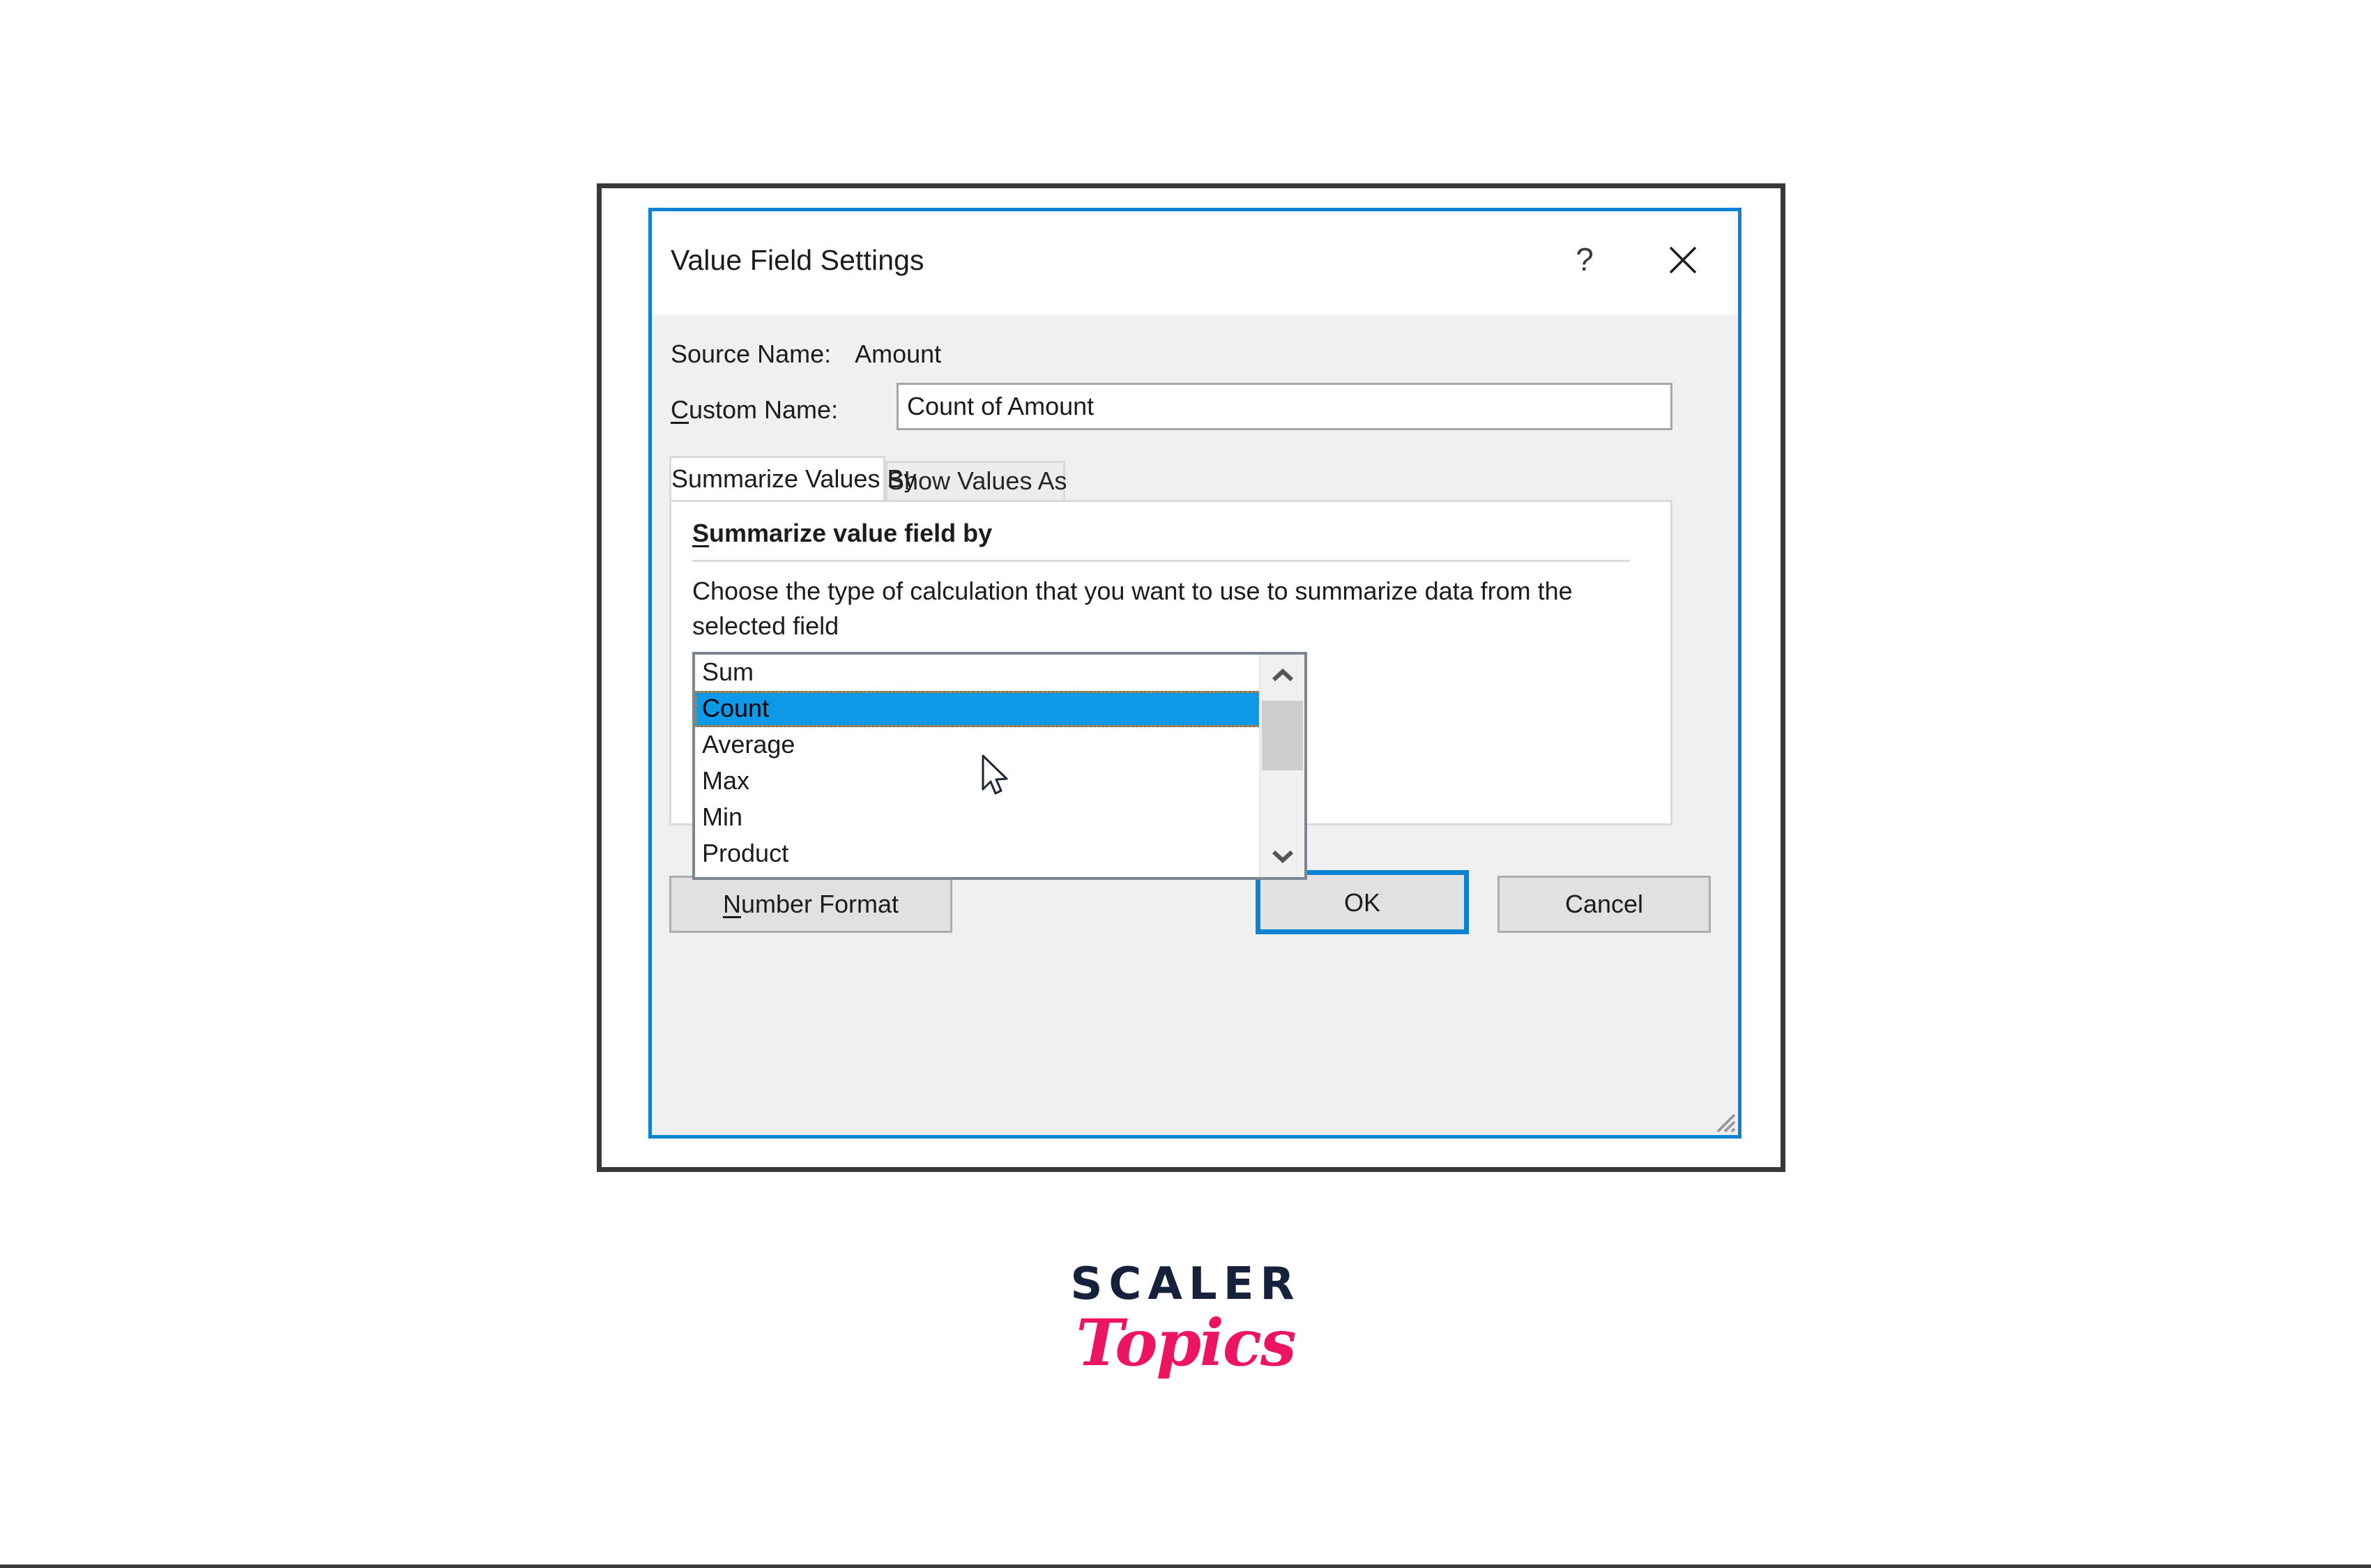 The image size is (2371, 1568). I want to click on custom-name-label: Custom Name:, so click(754, 410).